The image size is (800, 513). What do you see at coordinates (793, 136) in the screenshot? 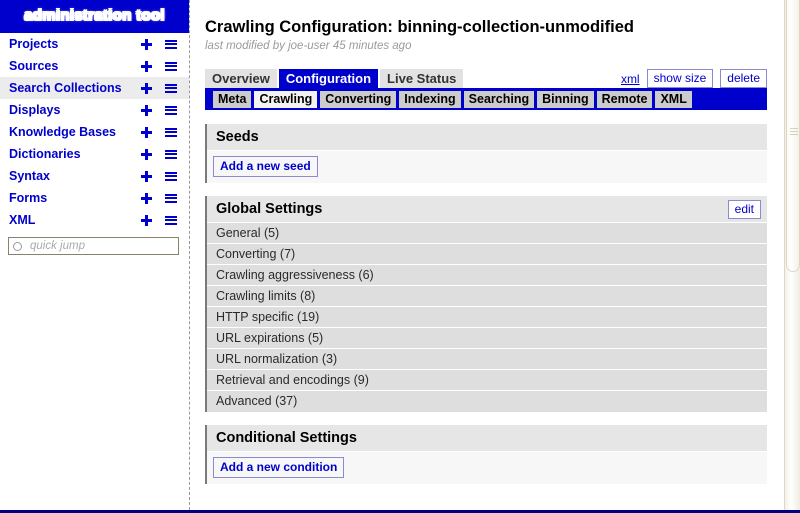
I see `scrollbar-thumb` at bounding box center [793, 136].